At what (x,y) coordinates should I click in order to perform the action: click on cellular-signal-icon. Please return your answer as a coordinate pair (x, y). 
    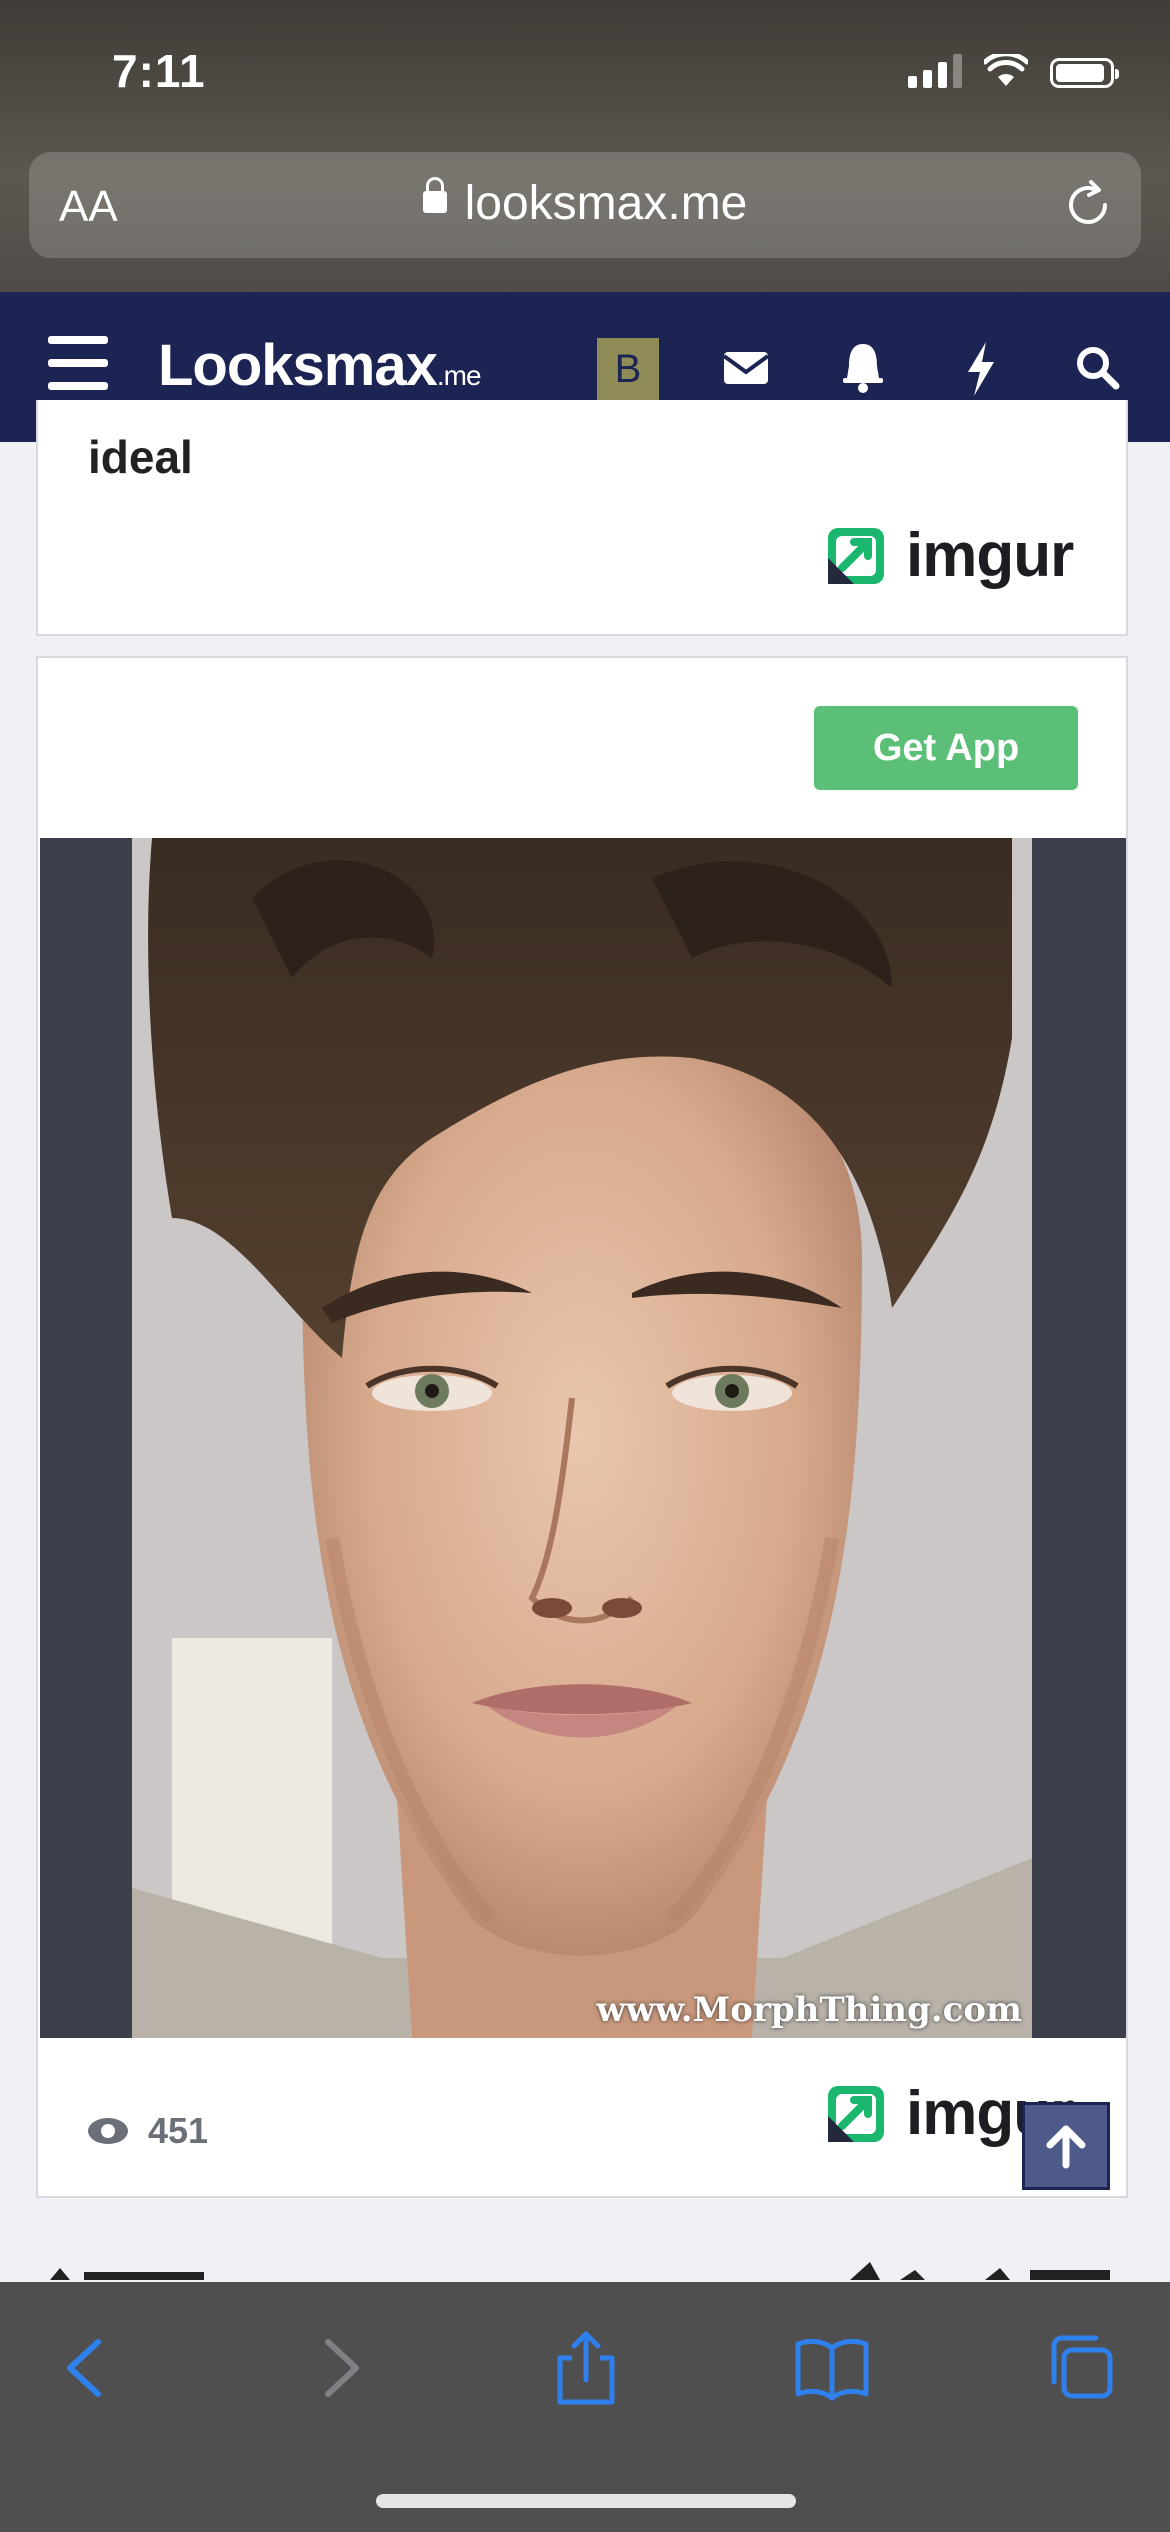
    Looking at the image, I should click on (935, 70).